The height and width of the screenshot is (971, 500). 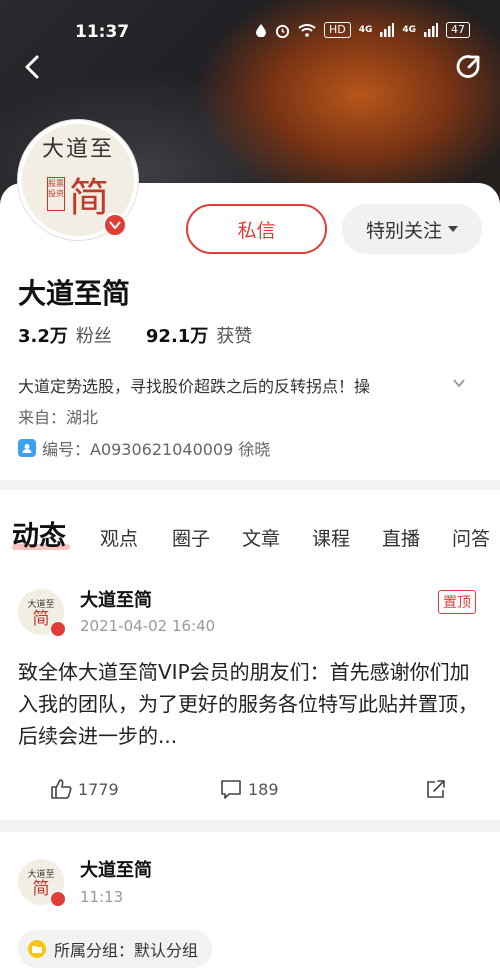 I want to click on folder-icon, so click(x=37, y=949).